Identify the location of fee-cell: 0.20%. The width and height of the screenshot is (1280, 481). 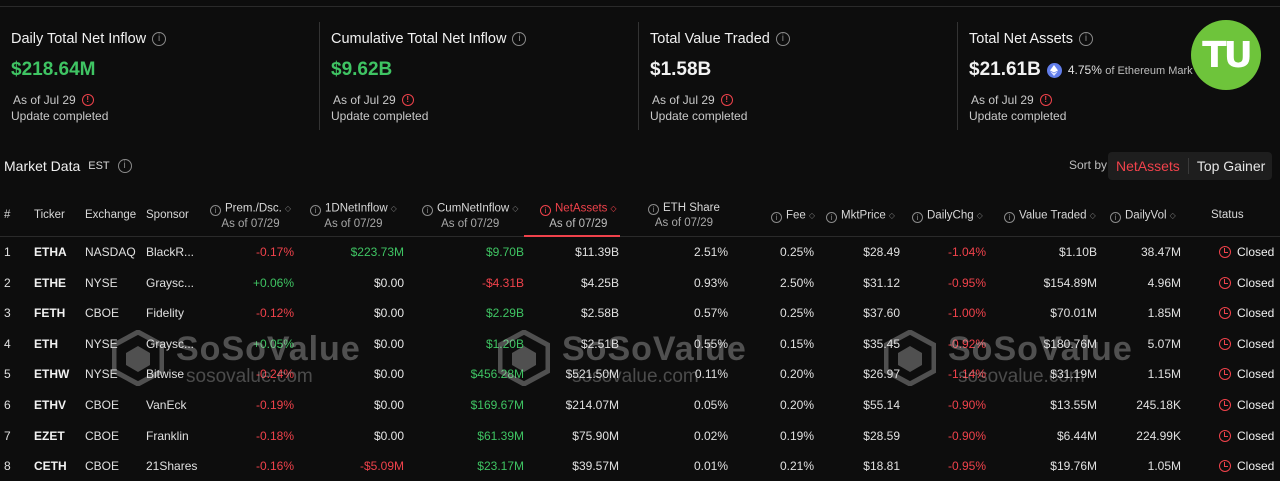
(796, 404).